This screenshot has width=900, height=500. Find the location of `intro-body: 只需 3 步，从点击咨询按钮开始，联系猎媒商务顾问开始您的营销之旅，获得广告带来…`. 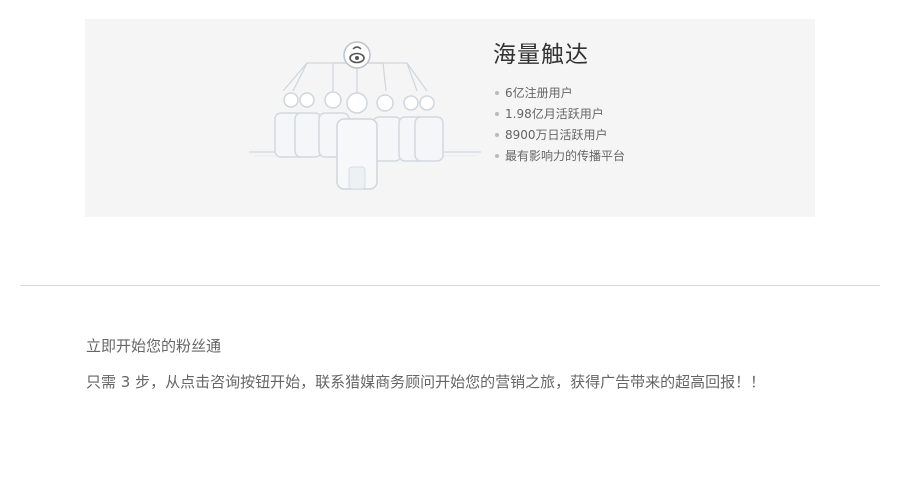

intro-body: 只需 3 步，从点击咨询按钮开始，联系猎媒商务顾问开始您的营销之旅，获得广告带来… is located at coordinates (426, 382).